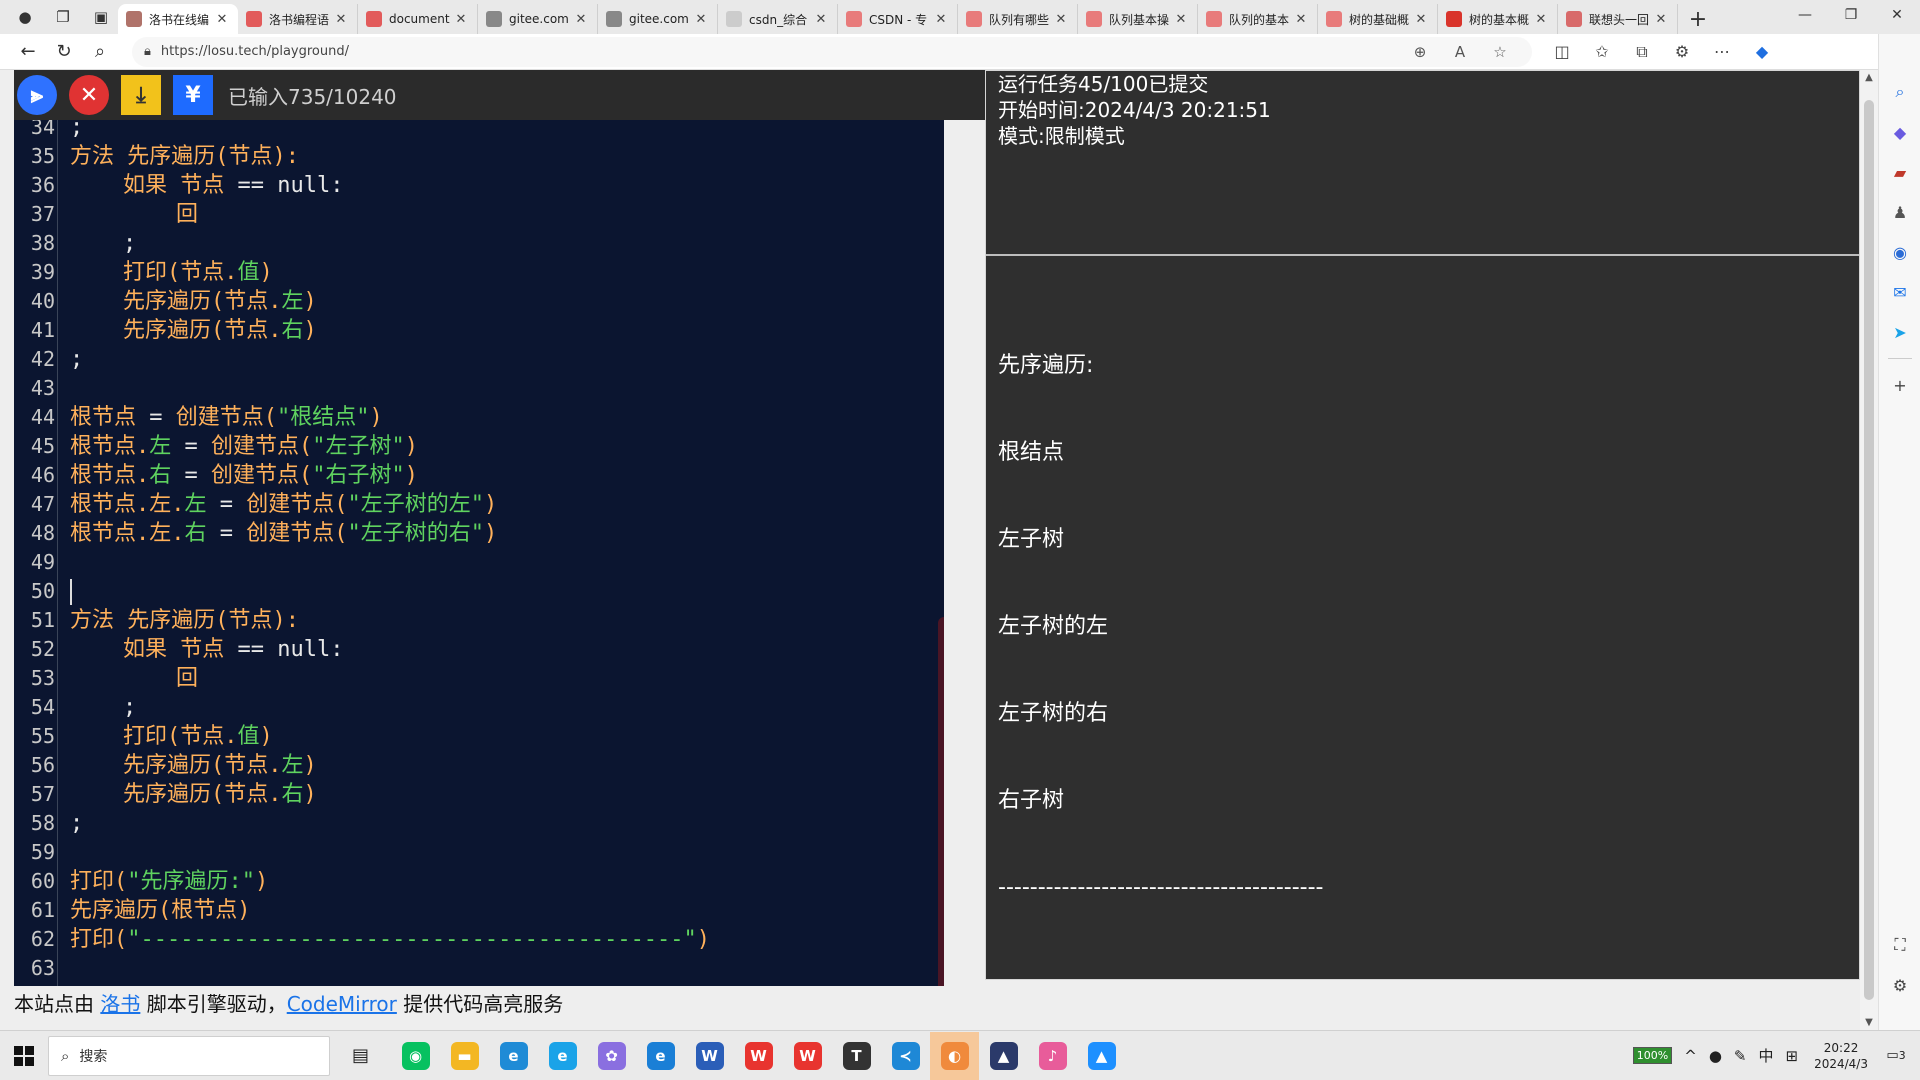 The height and width of the screenshot is (1080, 1920). What do you see at coordinates (905, 1056) in the screenshot?
I see `taskbar-app-vscode: ≺` at bounding box center [905, 1056].